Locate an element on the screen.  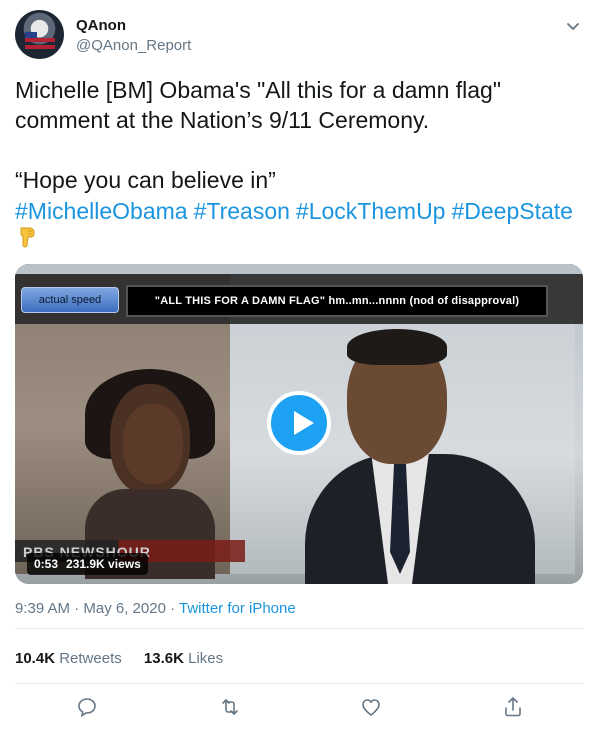
retweets-stat: 10.4K Retweets is located at coordinates (68, 658).